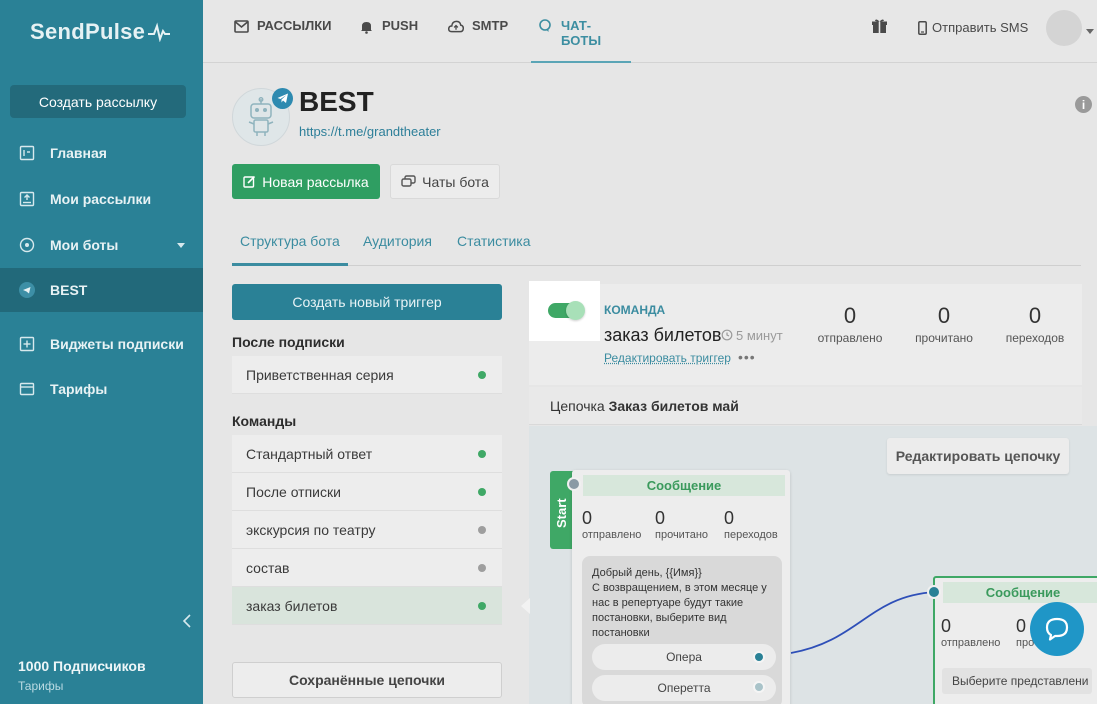  Describe the element at coordinates (397, 249) in the screenshot. I see `tab-audience: Аудитория` at that location.